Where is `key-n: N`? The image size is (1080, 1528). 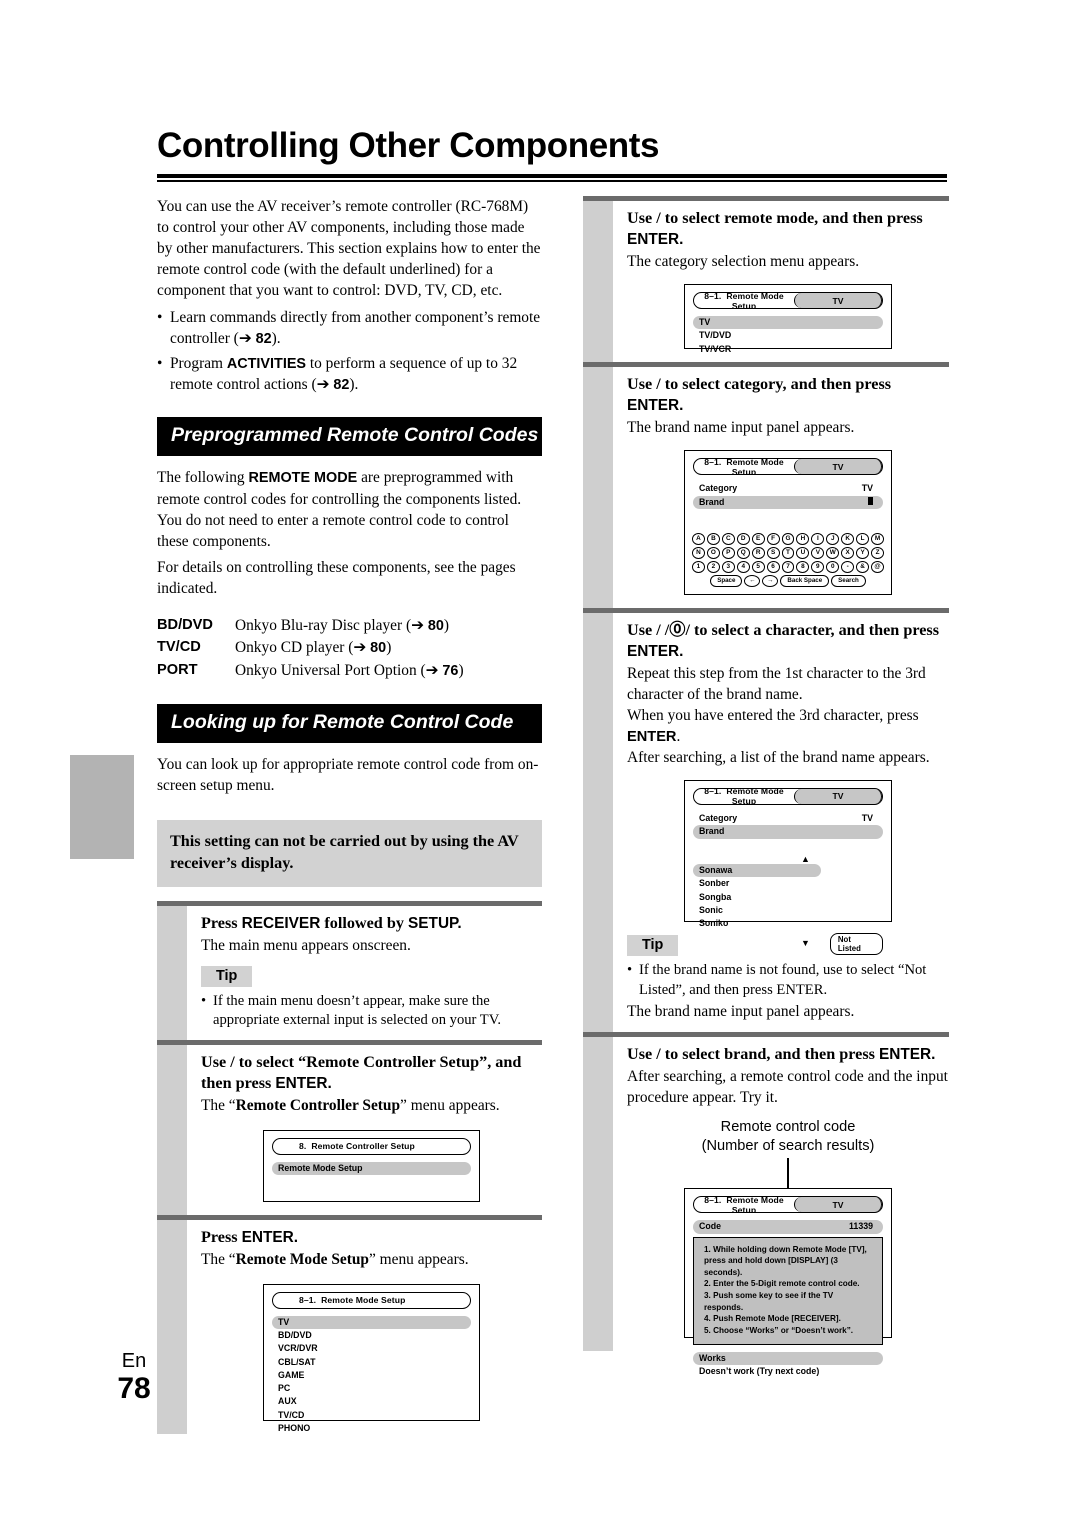
key-n: N is located at coordinates (698, 552).